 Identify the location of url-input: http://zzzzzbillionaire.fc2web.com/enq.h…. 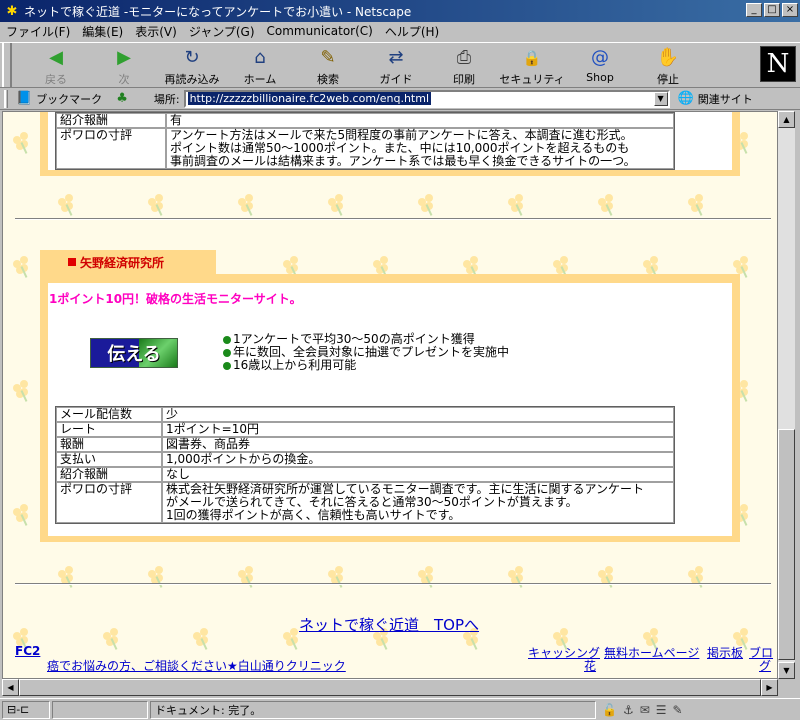
(426, 98).